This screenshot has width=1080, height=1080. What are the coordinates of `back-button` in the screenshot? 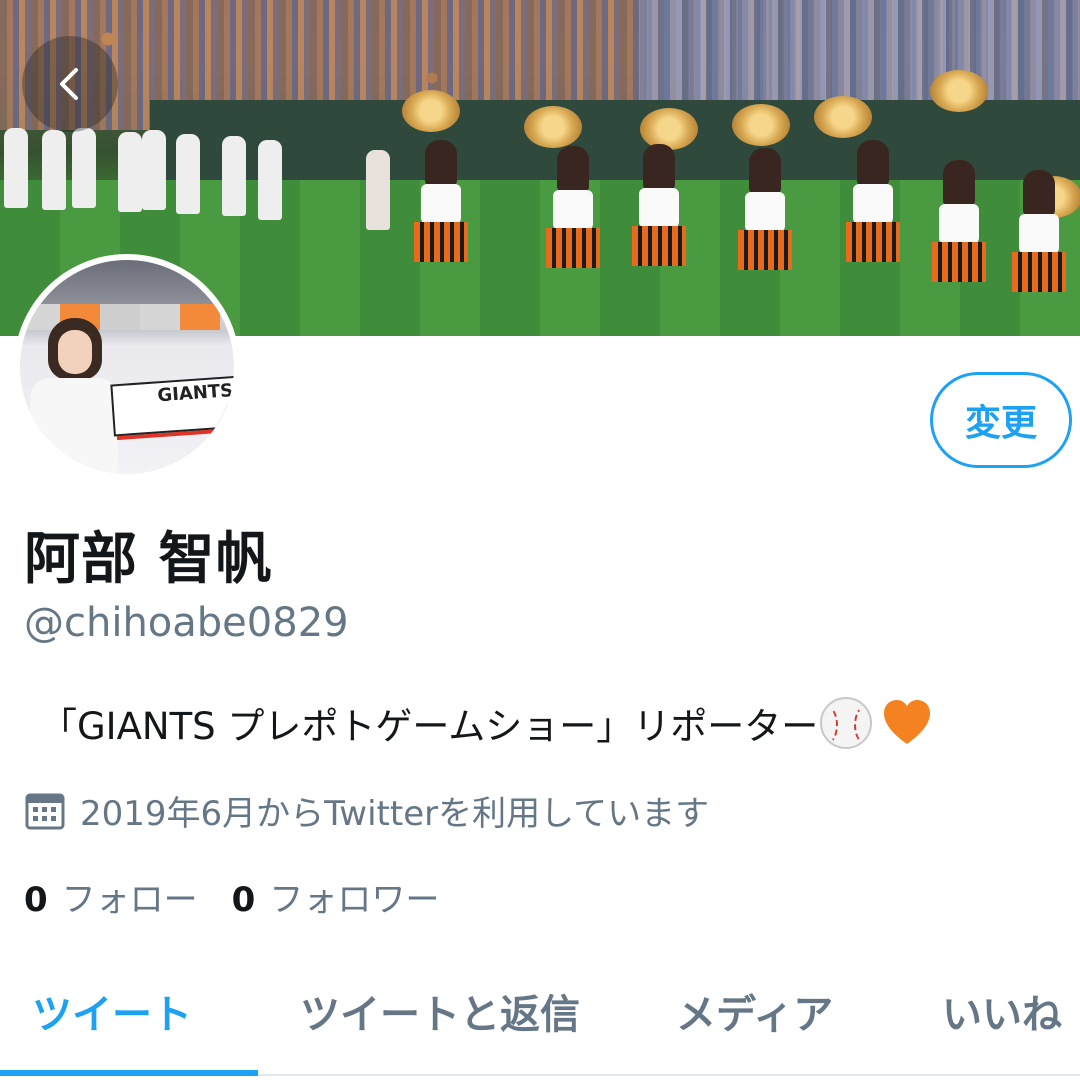 It's located at (70, 84).